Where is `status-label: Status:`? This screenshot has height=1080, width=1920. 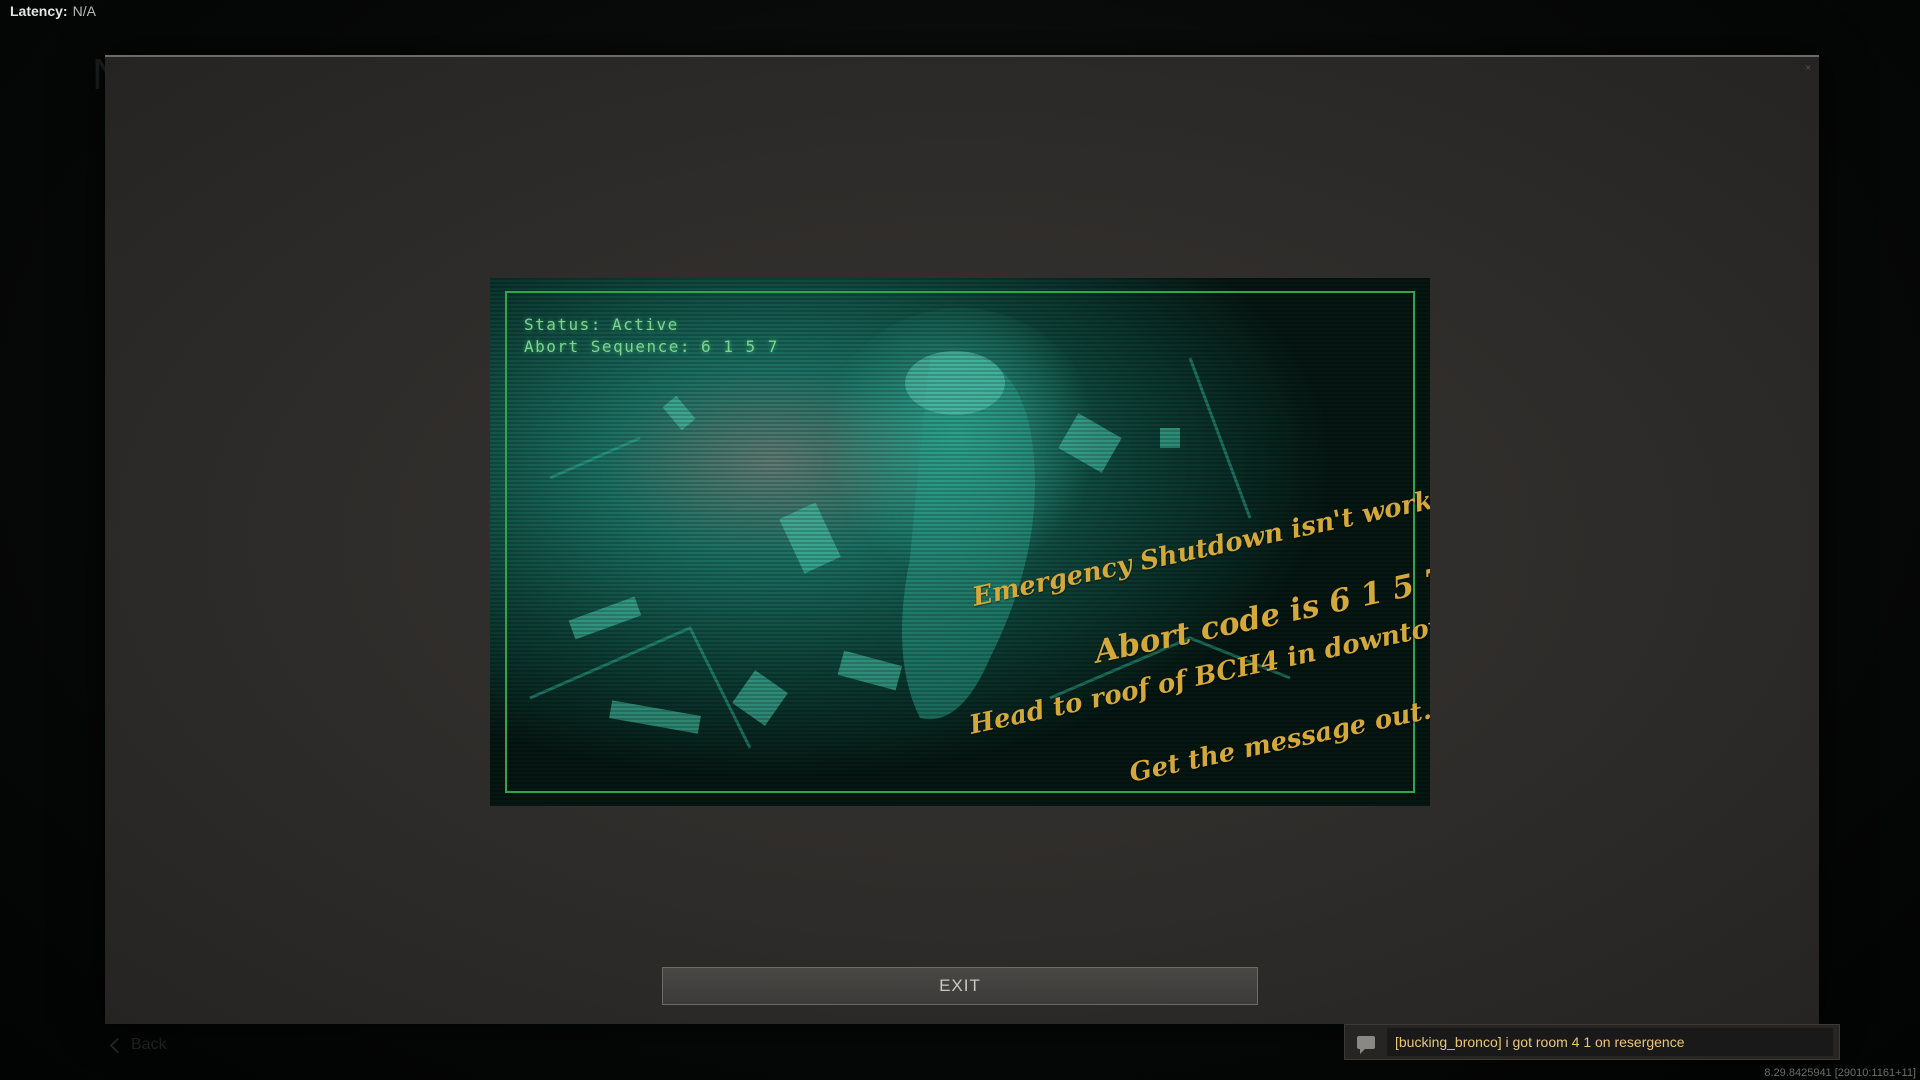 status-label: Status: is located at coordinates (563, 324).